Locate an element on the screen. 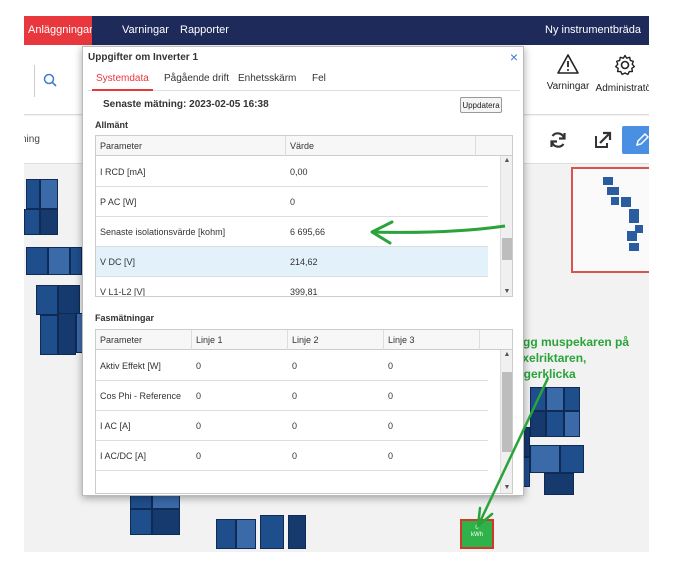 The height and width of the screenshot is (565, 686). tab-fel: Fel is located at coordinates (319, 81).